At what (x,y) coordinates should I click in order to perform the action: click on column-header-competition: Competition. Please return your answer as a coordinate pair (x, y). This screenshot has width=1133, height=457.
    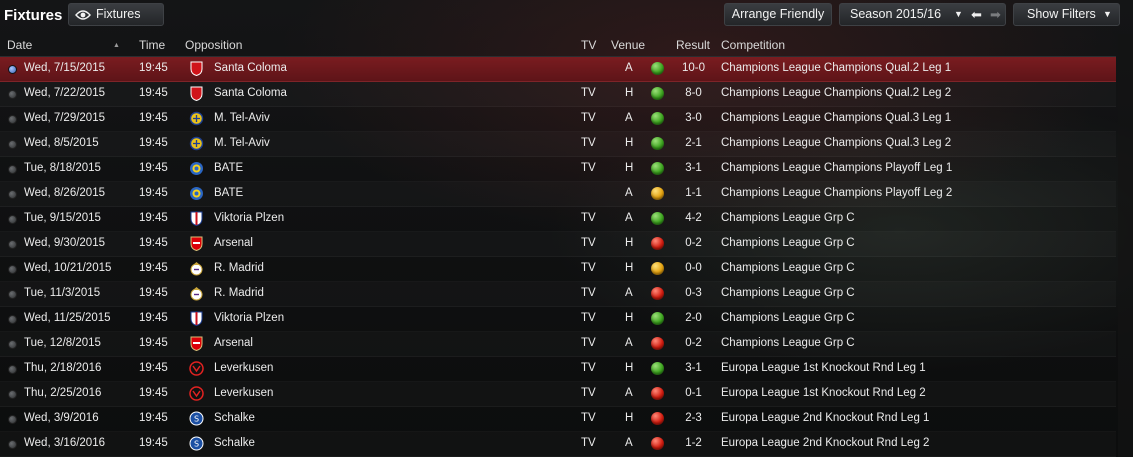
    Looking at the image, I should click on (753, 45).